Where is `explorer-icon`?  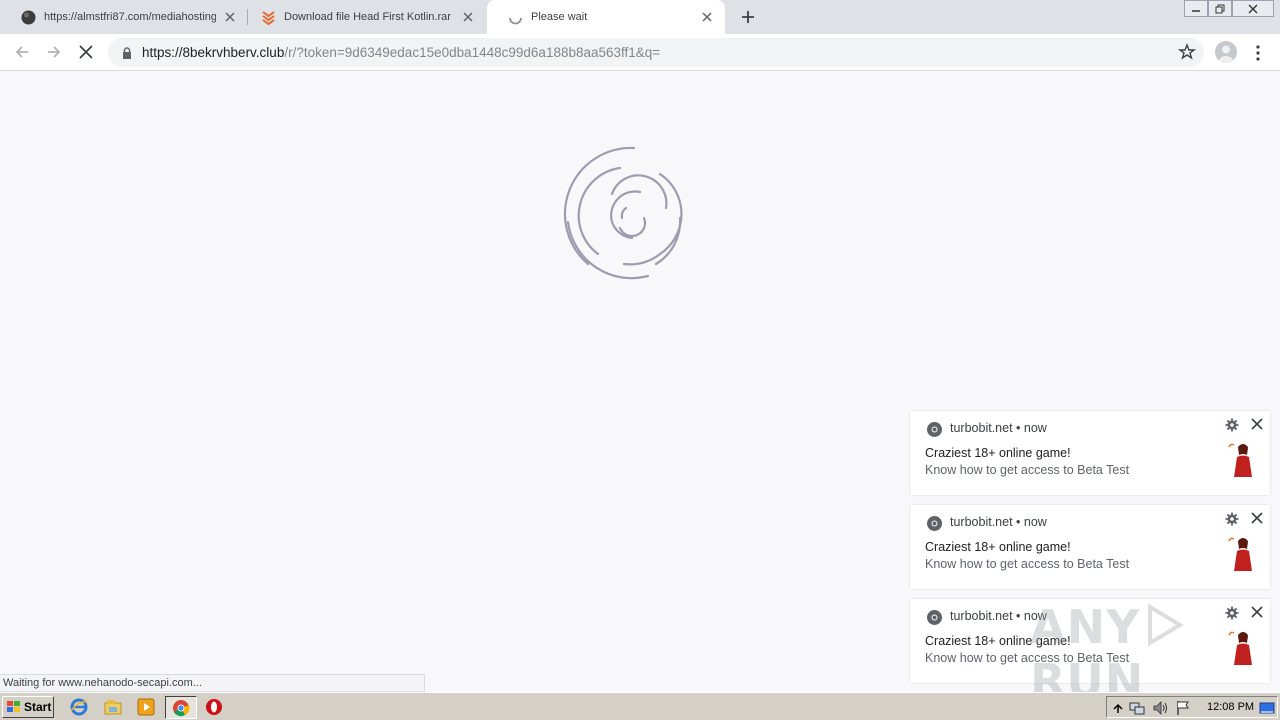 explorer-icon is located at coordinates (113, 707).